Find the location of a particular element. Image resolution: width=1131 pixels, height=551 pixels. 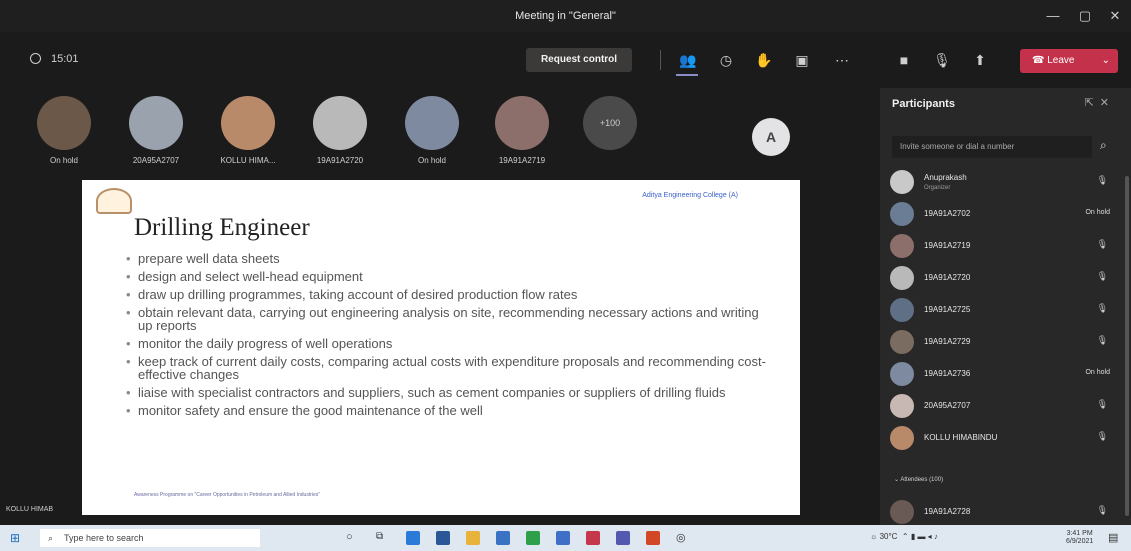

word-icon is located at coordinates (563, 538).